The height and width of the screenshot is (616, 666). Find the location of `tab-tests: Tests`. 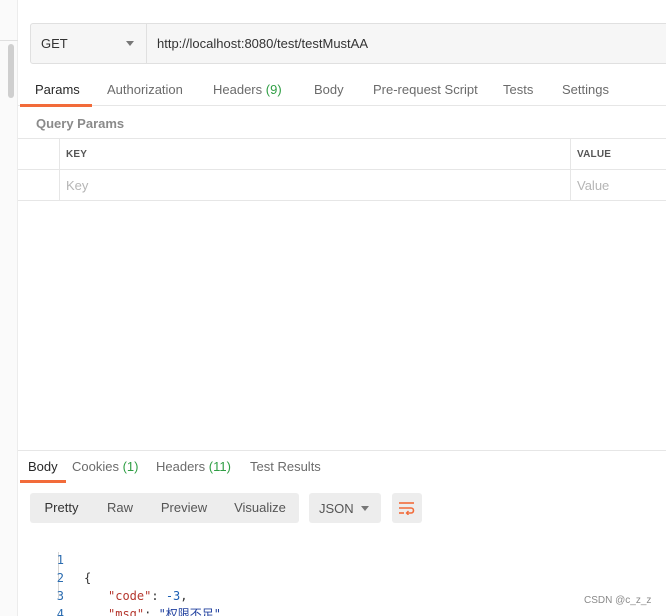

tab-tests: Tests is located at coordinates (518, 90).